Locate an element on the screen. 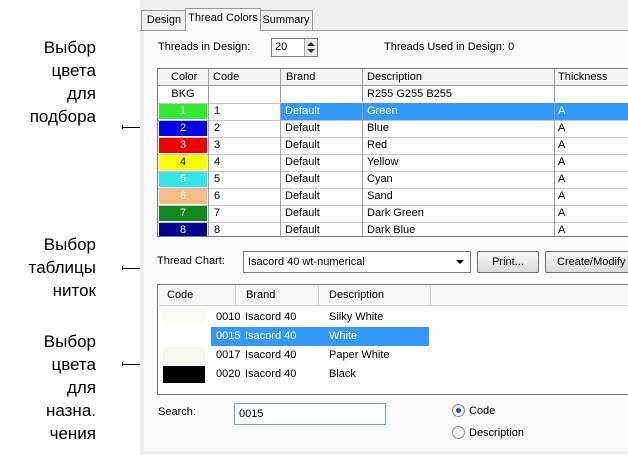 This screenshot has height=455, width=628. cell-code: 0015 is located at coordinates (228, 336).